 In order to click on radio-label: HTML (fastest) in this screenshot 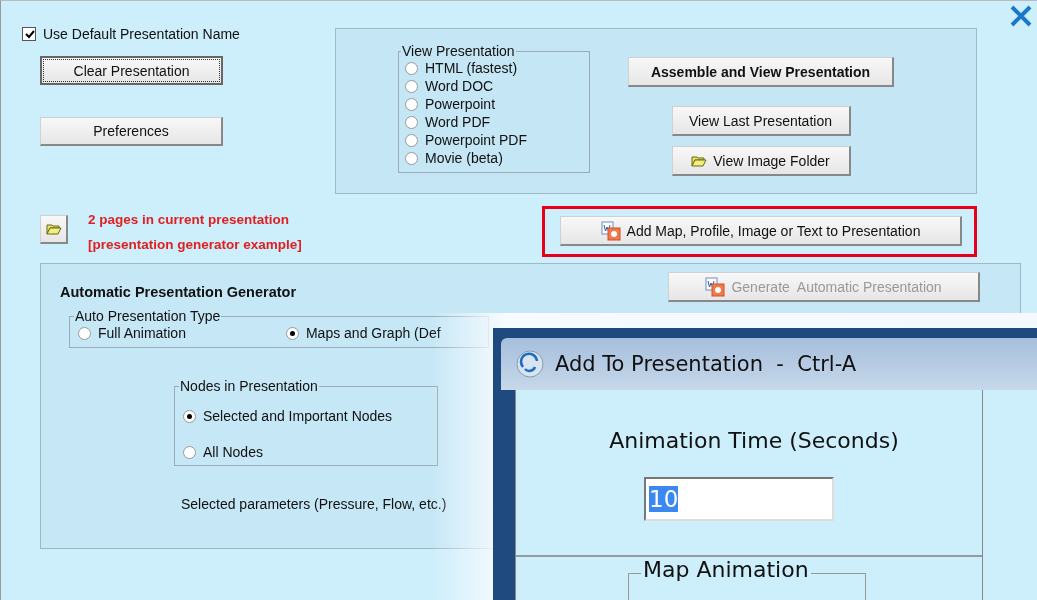, I will do `click(471, 68)`.